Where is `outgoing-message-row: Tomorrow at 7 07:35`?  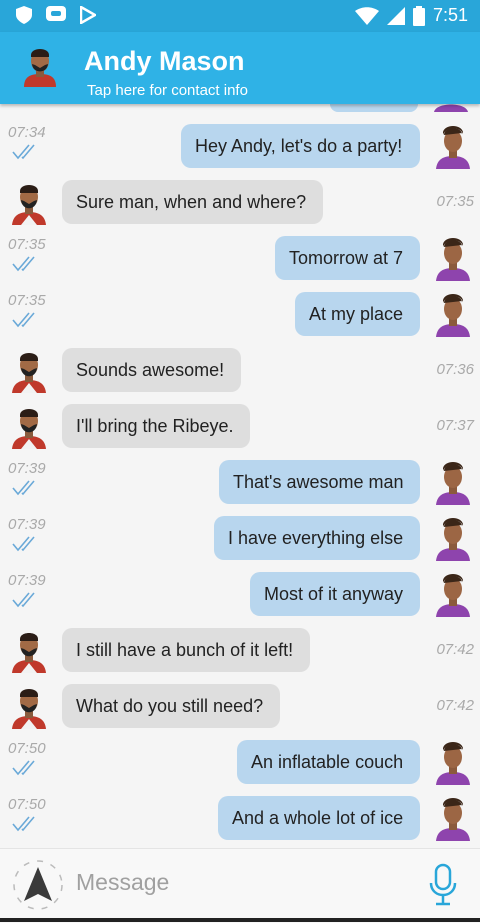
outgoing-message-row: Tomorrow at 7 07:35 is located at coordinates (240, 258).